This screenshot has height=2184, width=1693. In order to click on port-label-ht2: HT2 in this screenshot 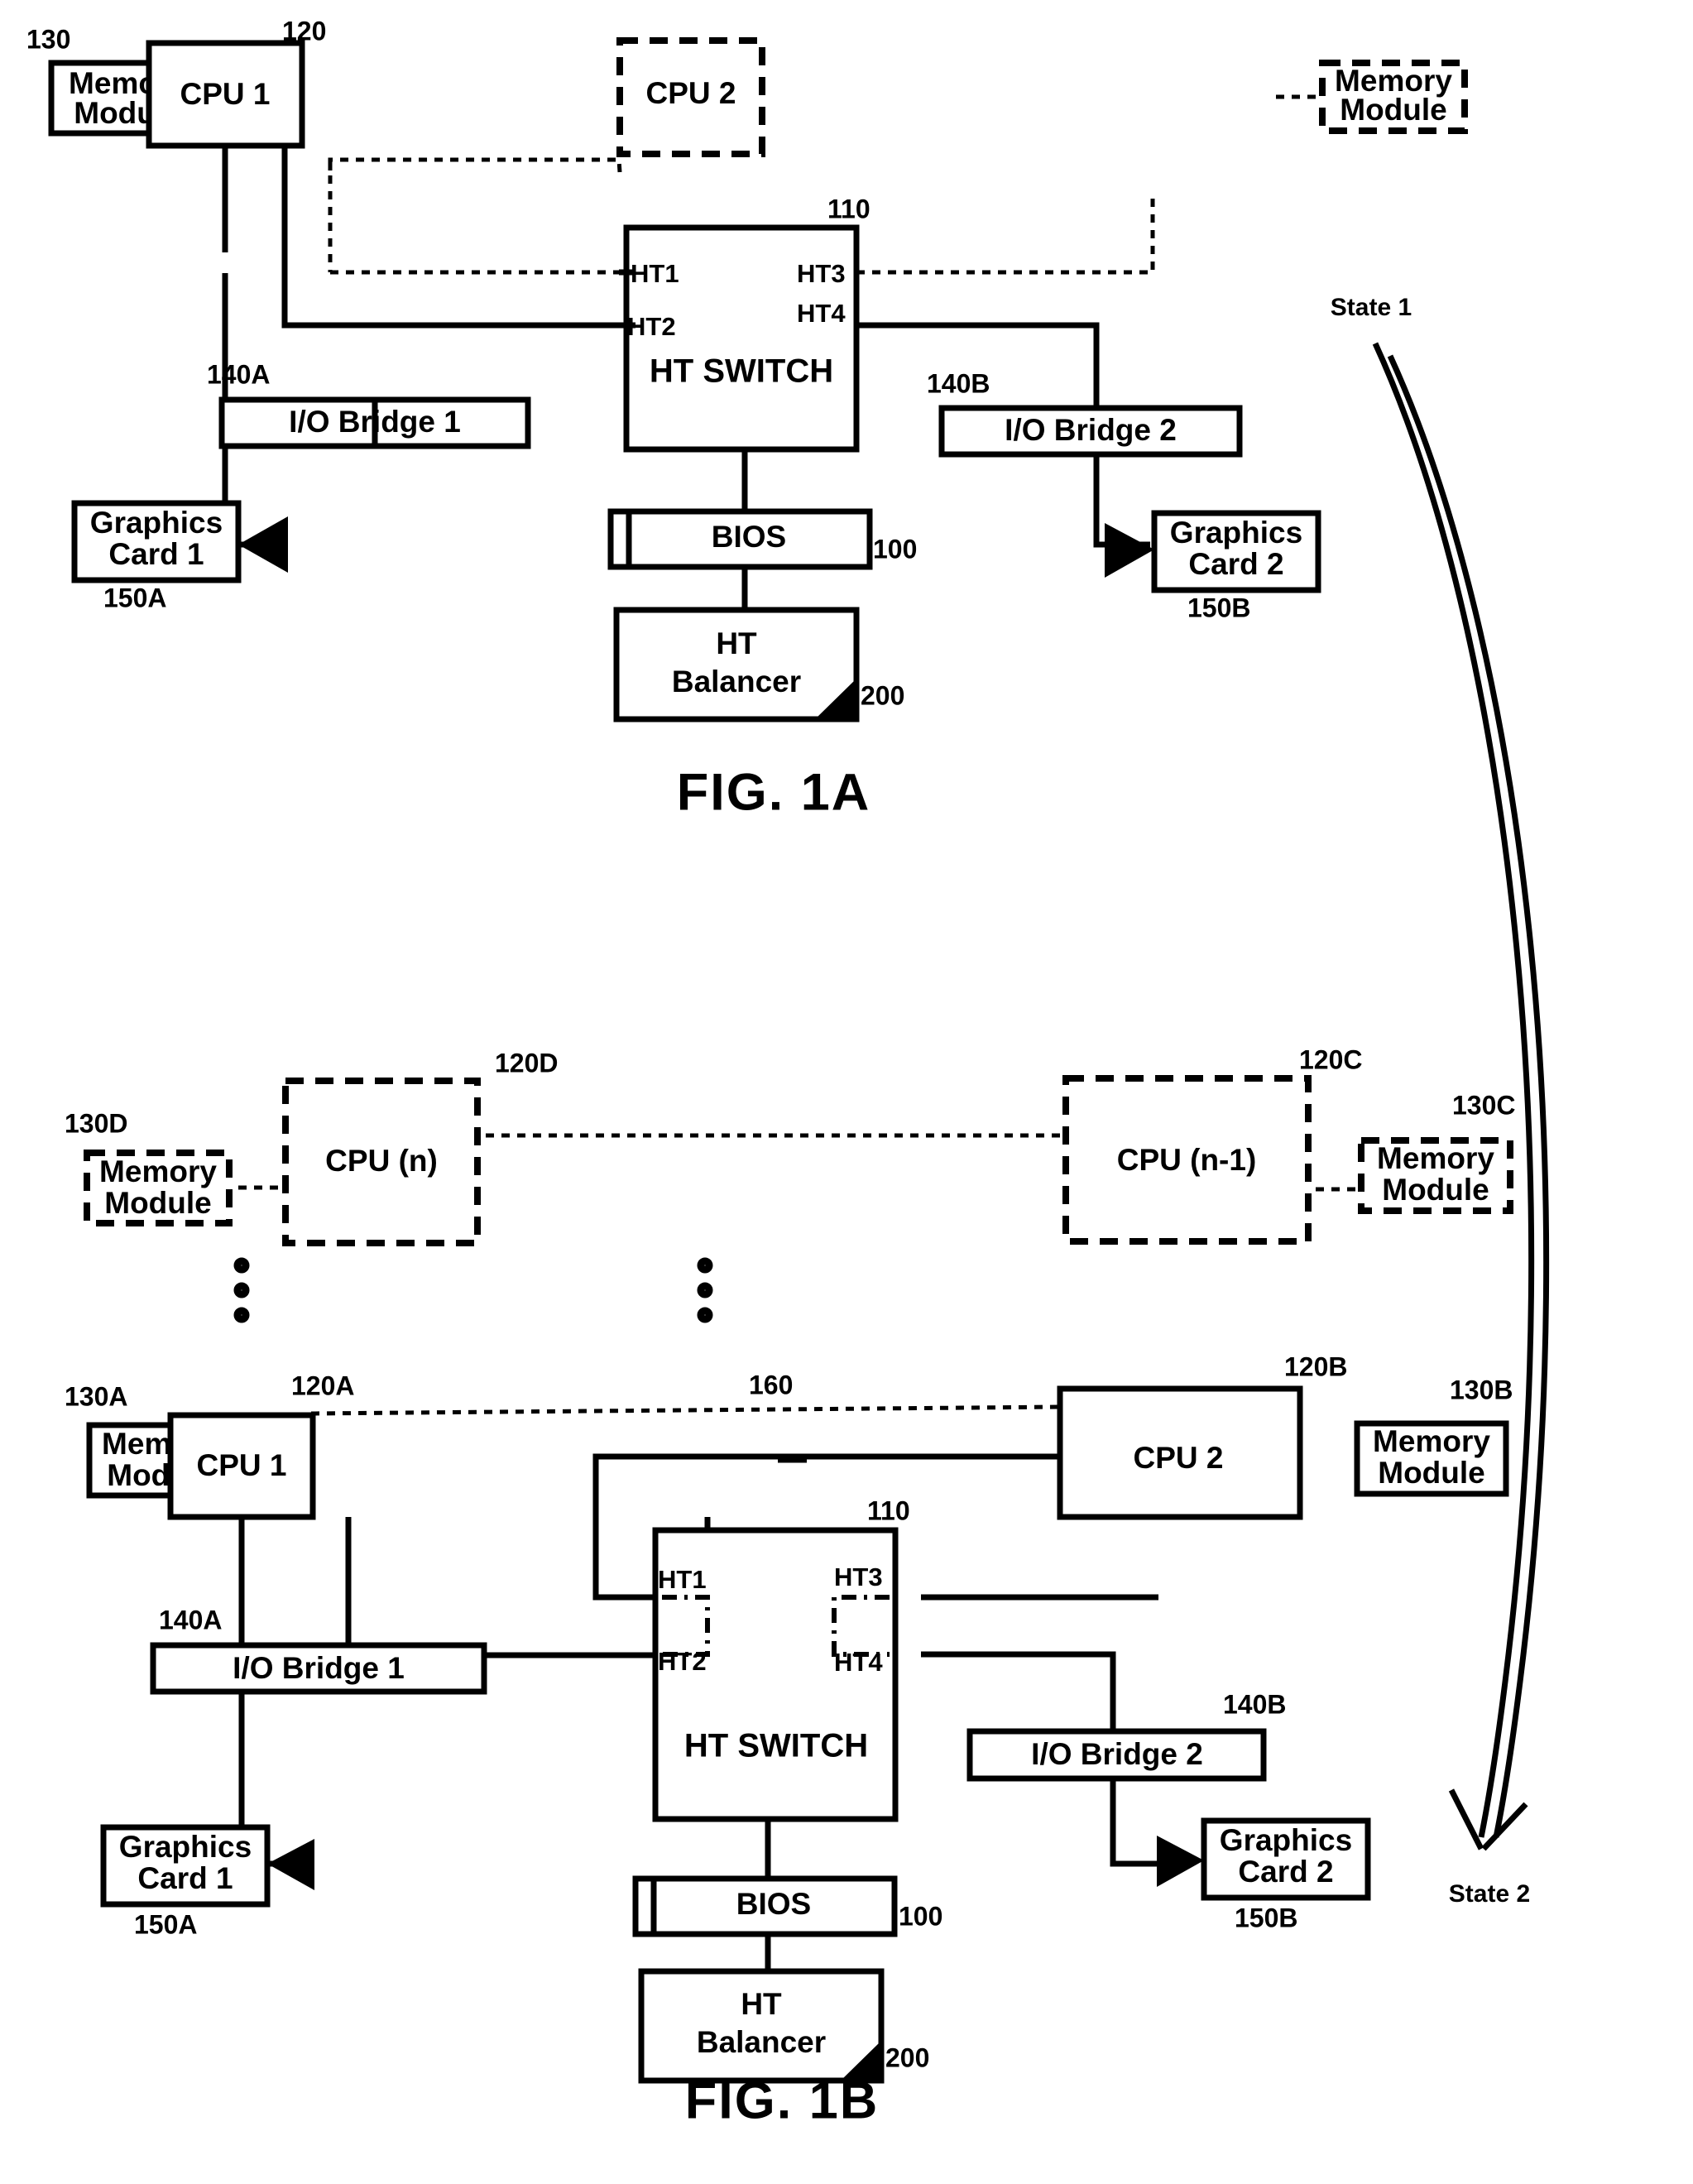, I will do `click(651, 326)`.